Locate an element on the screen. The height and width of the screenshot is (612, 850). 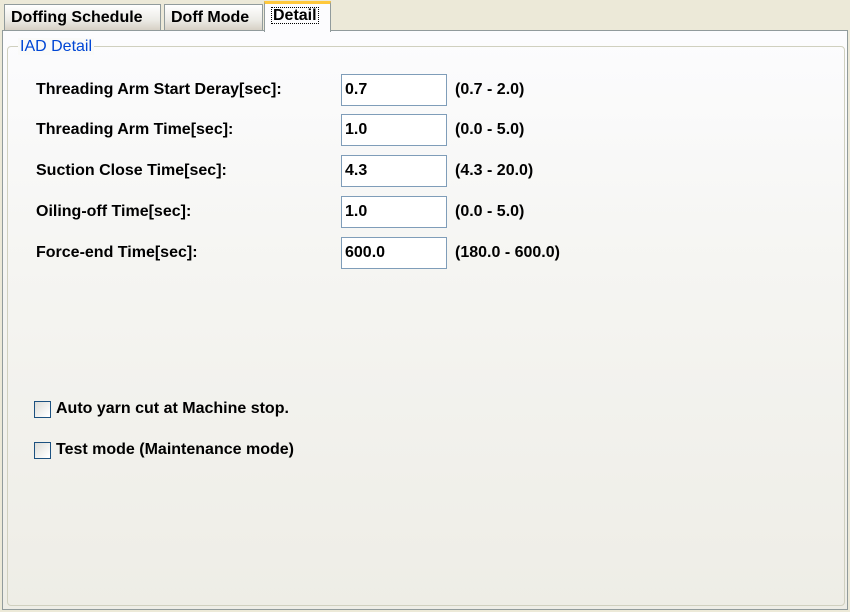
threading-arm-start-delay-range: (0.7 - 2.0) is located at coordinates (490, 89).